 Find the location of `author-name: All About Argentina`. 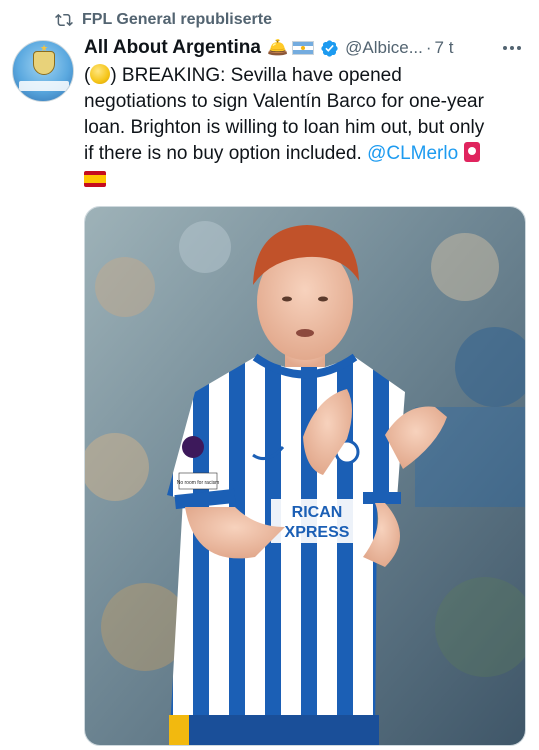

author-name: All About Argentina is located at coordinates (172, 48).